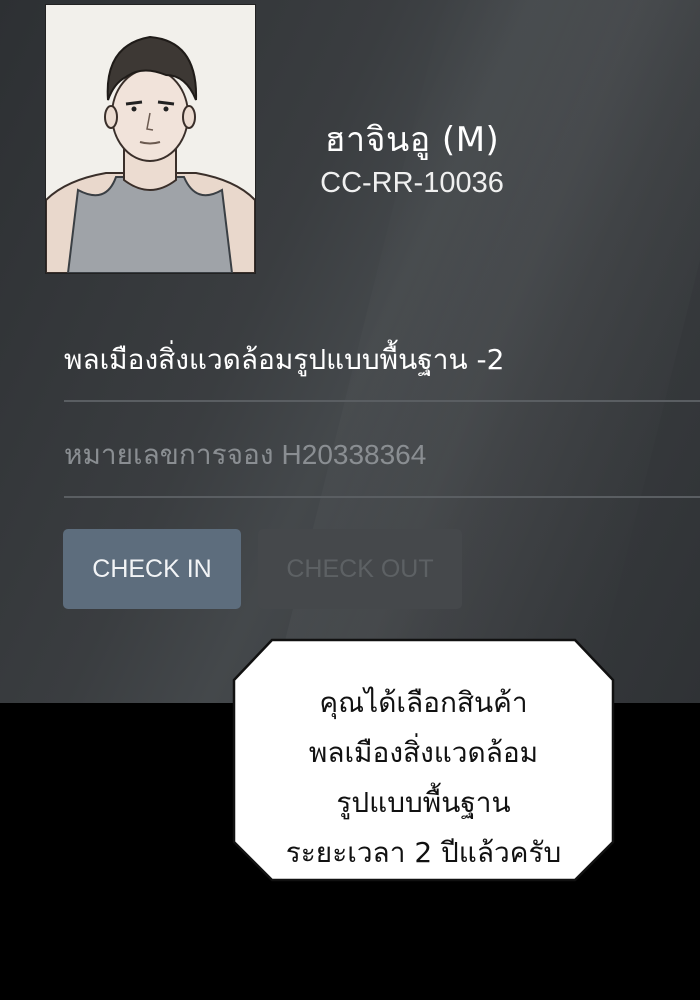 The height and width of the screenshot is (1000, 700). I want to click on avatar, so click(150, 139).